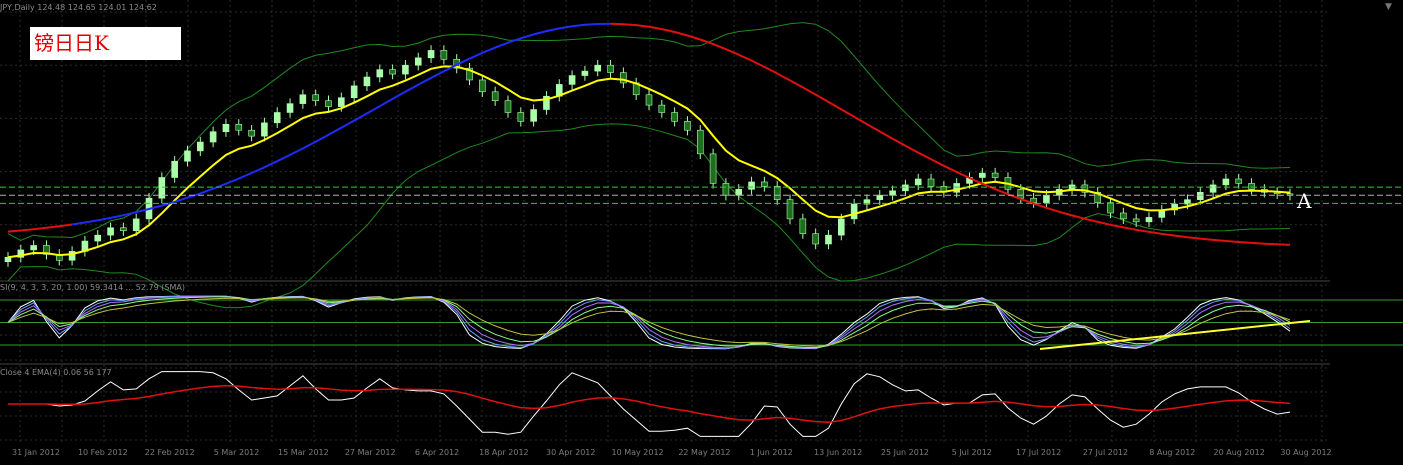  I want to click on x-axis-tick-label: 22 May 2012, so click(704, 452).